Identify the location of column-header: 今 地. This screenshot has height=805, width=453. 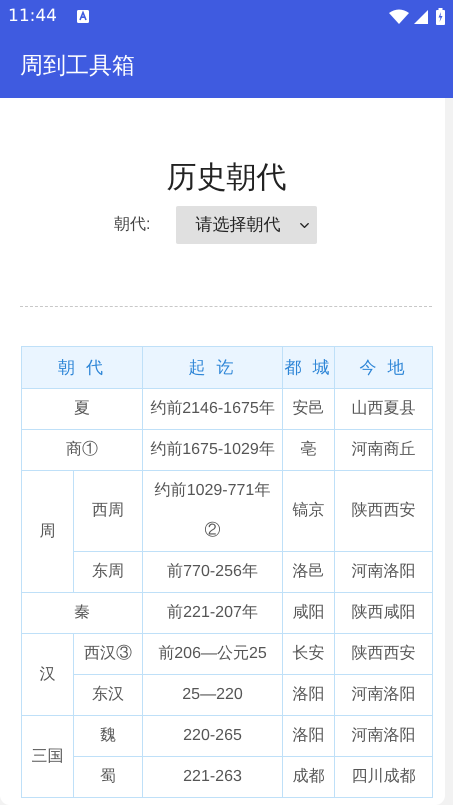
(383, 367).